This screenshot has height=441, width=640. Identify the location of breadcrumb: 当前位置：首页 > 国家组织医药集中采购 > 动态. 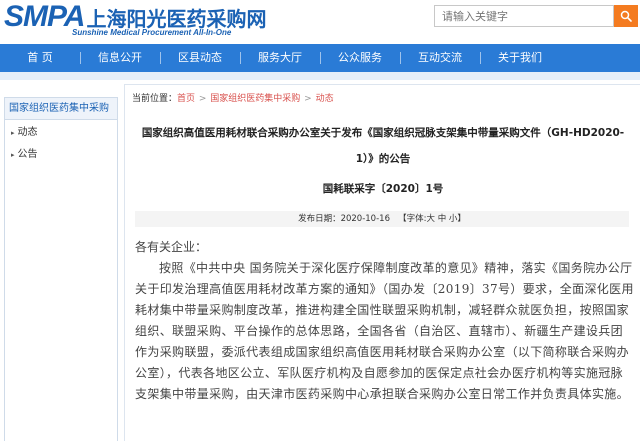
(233, 99).